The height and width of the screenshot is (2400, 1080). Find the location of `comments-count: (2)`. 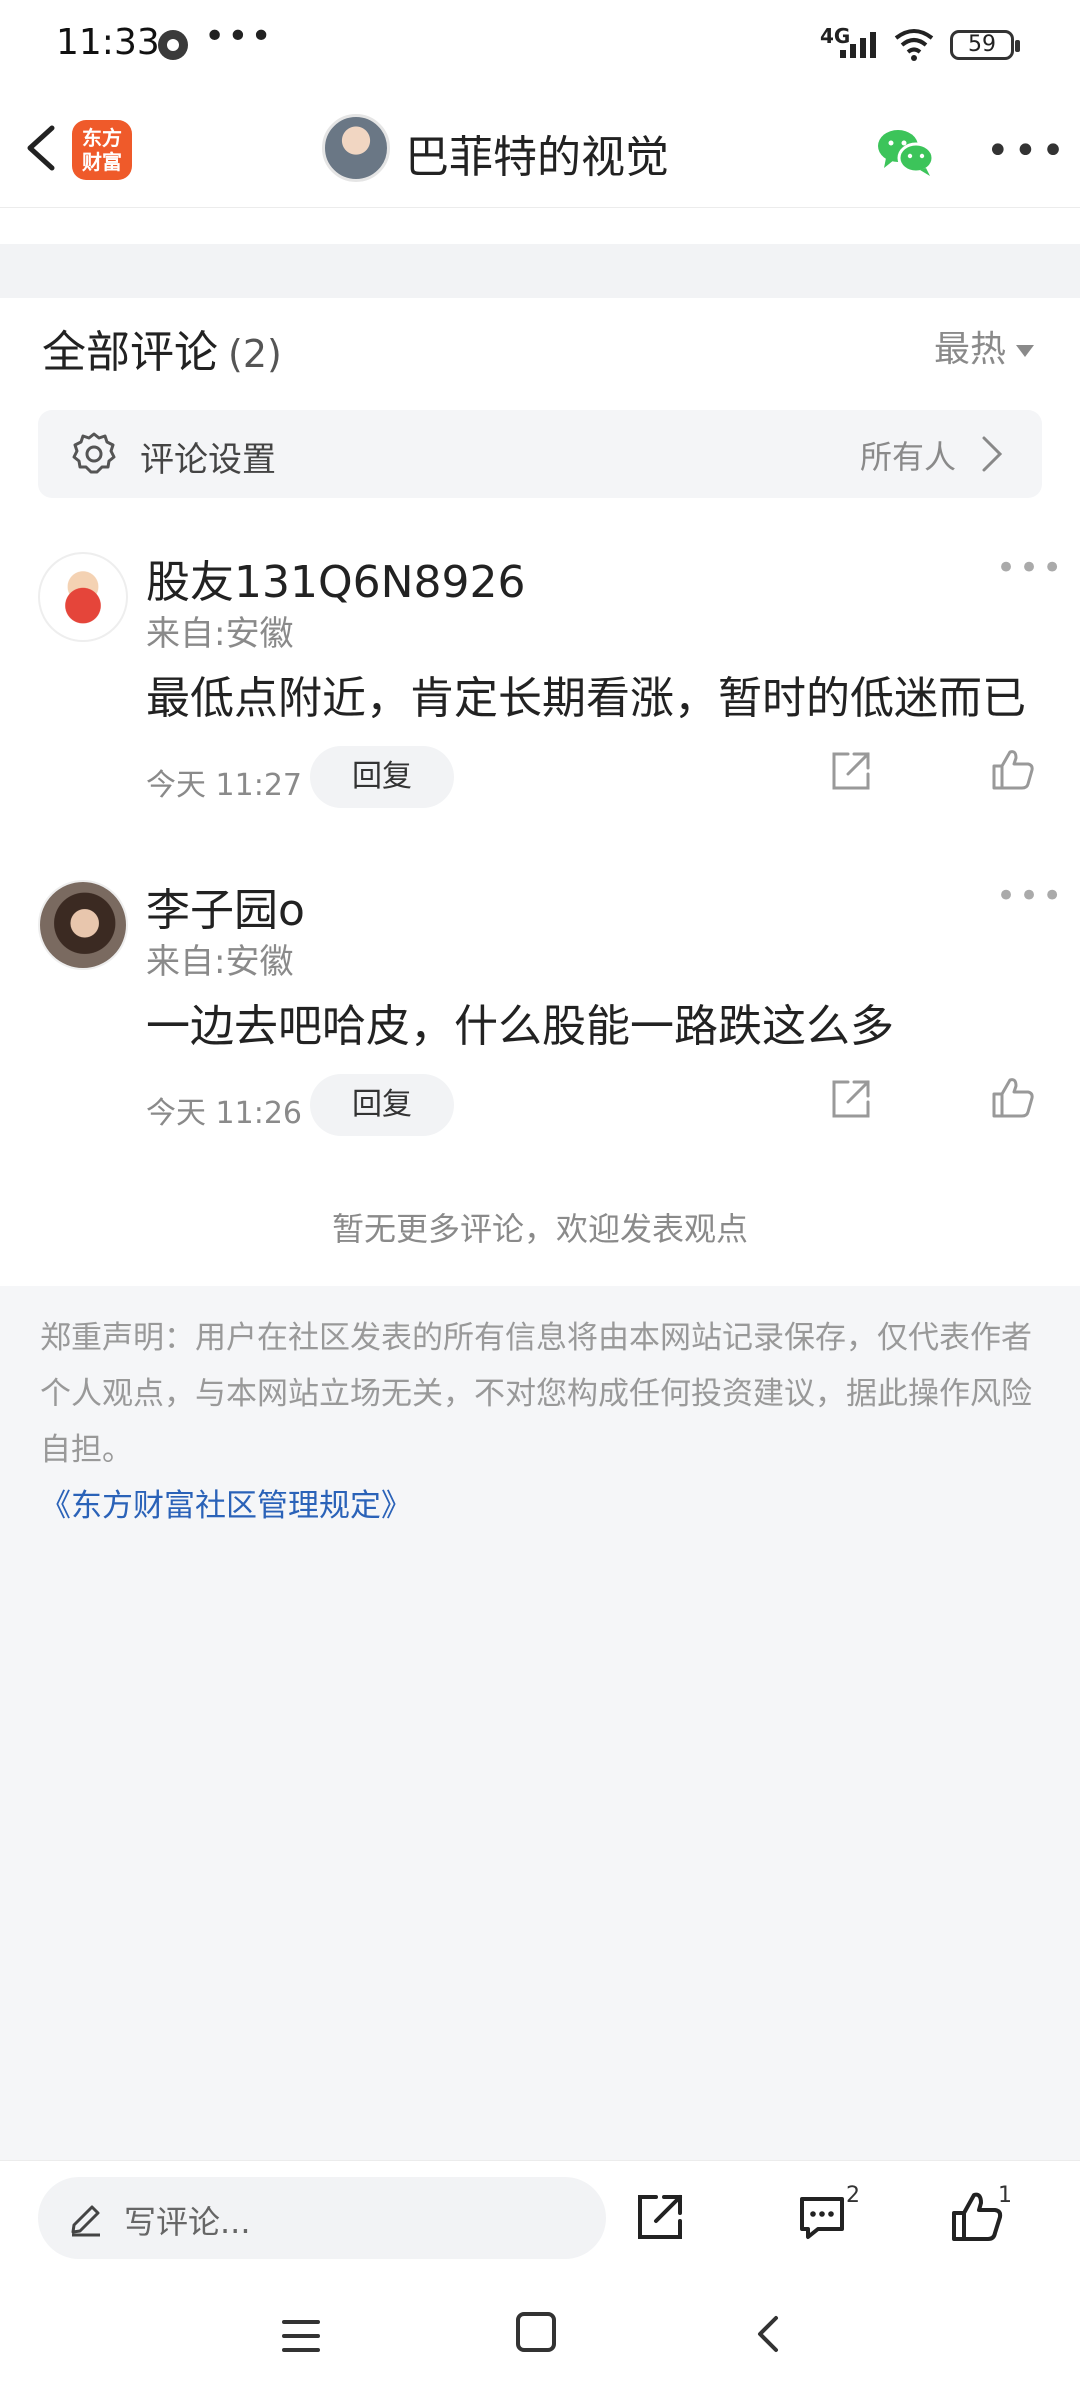

comments-count: (2) is located at coordinates (255, 354).